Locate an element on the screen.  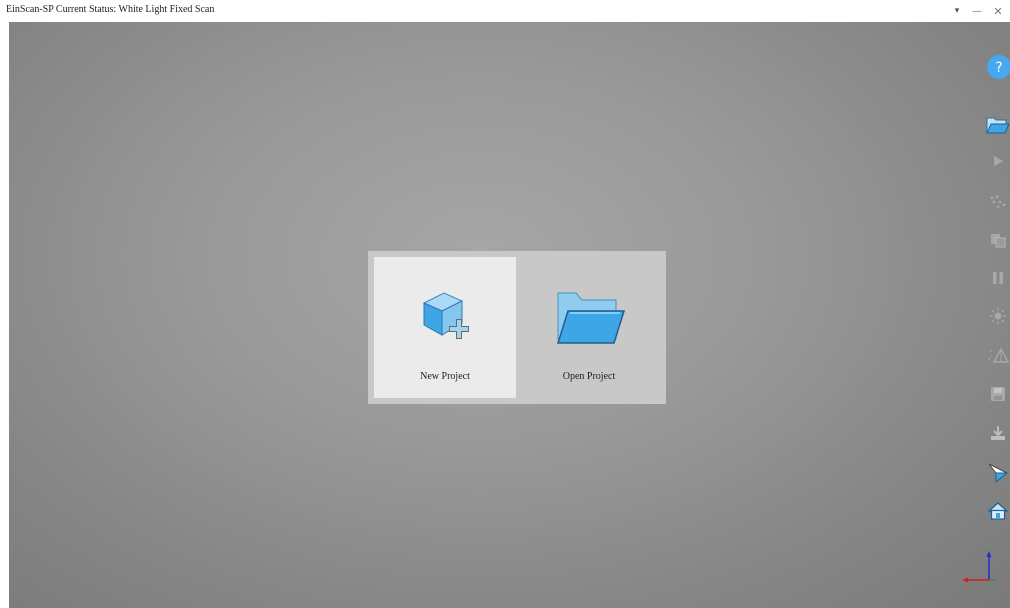
points-icon is located at coordinates (998, 202).